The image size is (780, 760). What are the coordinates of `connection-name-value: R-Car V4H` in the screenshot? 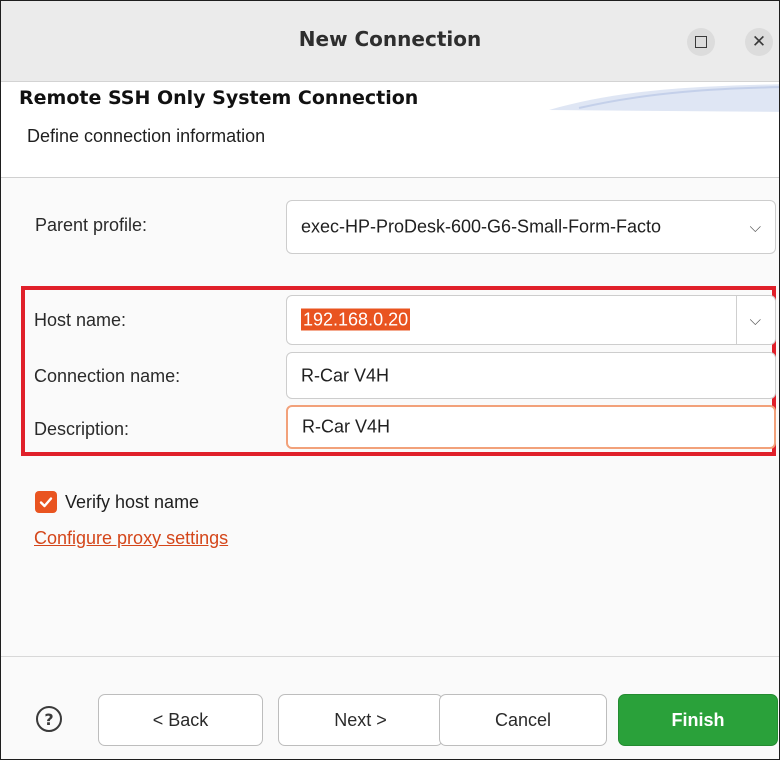 It's located at (345, 375).